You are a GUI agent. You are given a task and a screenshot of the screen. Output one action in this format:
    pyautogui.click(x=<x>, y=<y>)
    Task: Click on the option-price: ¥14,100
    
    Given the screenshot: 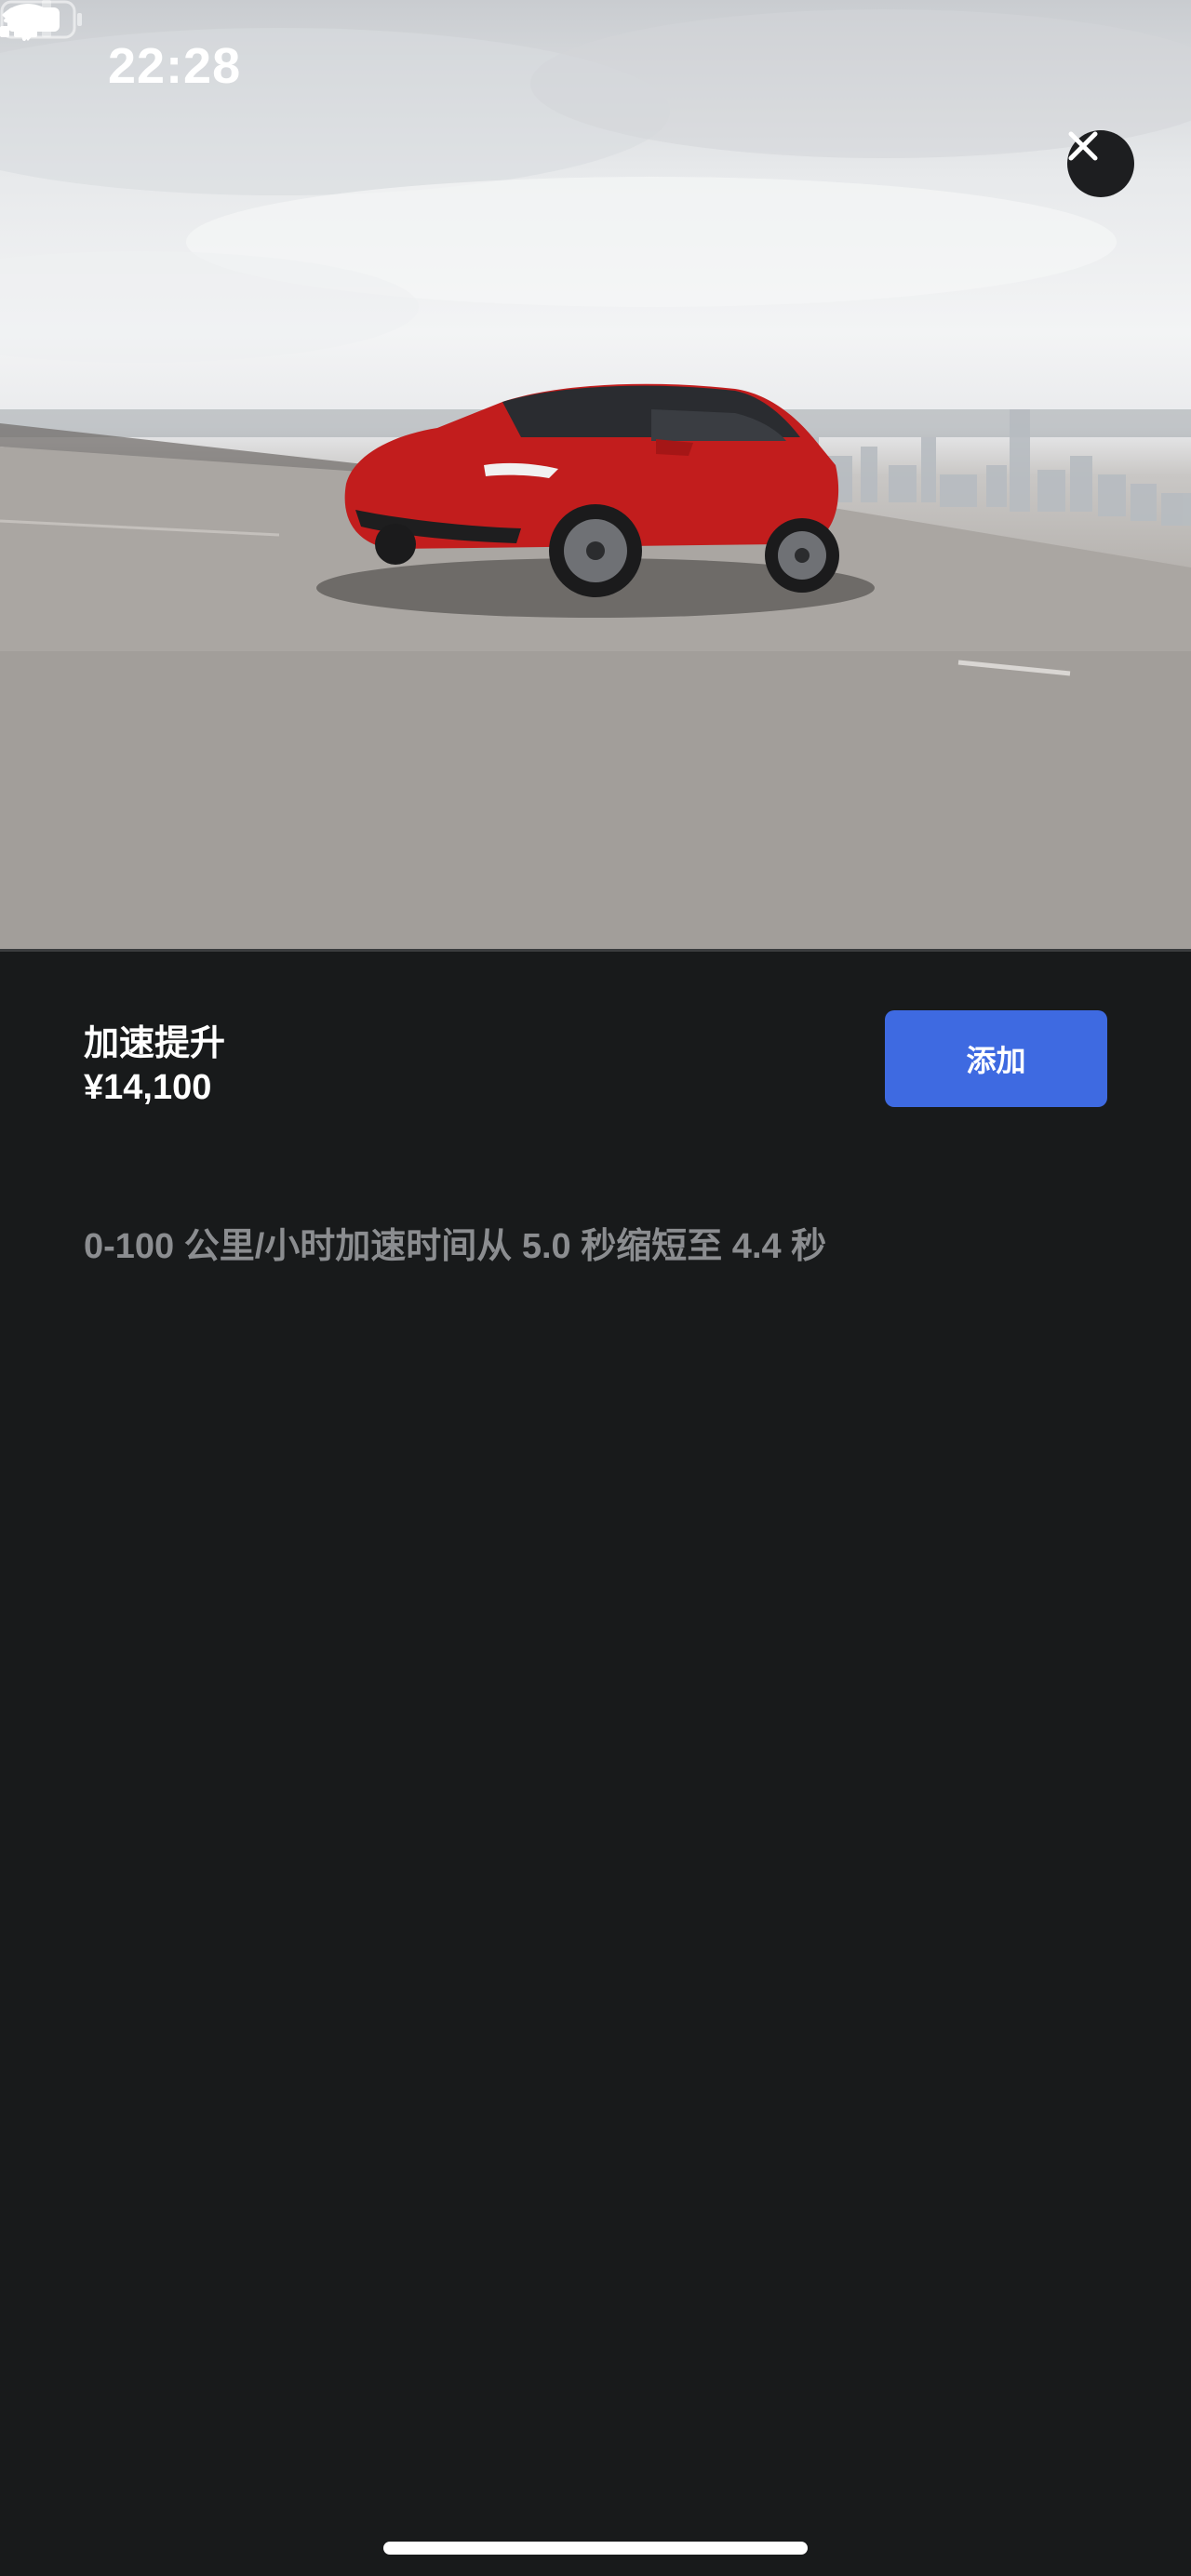 What is the action you would take?
    pyautogui.click(x=148, y=1087)
    